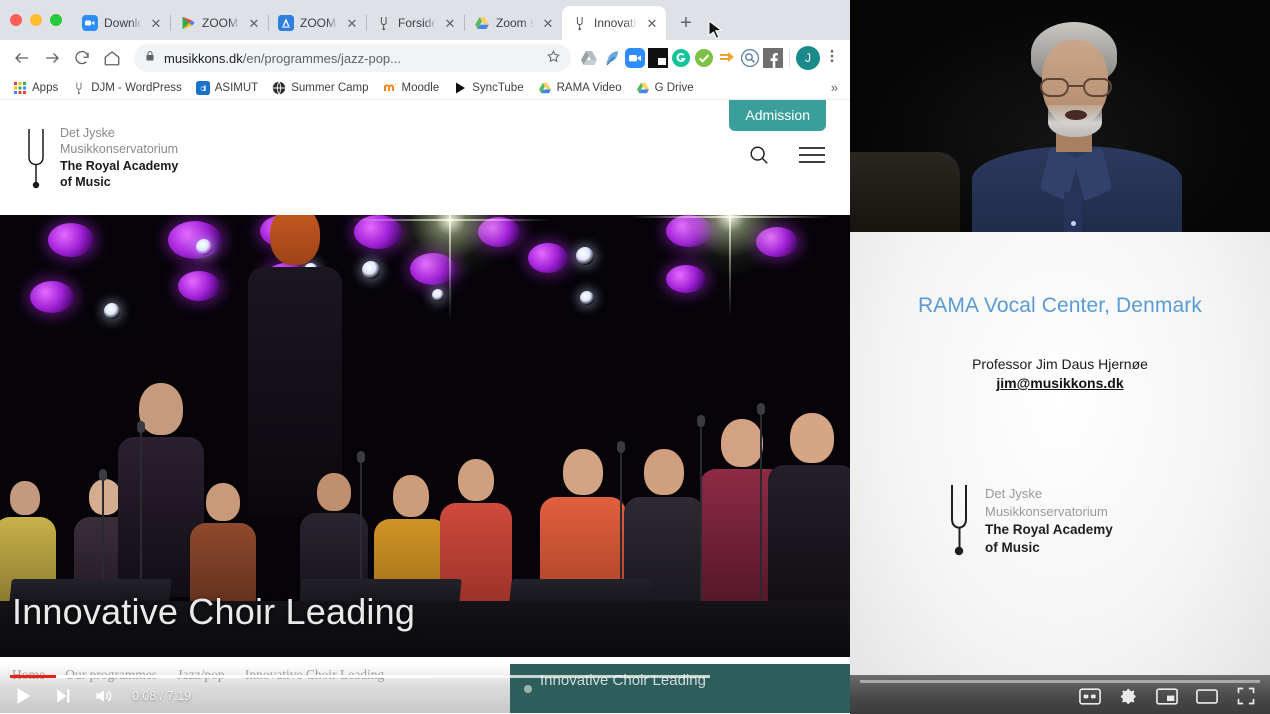 The width and height of the screenshot is (1270, 714). What do you see at coordinates (836, 87) in the screenshot?
I see `bookmarks-overflow-button: »` at bounding box center [836, 87].